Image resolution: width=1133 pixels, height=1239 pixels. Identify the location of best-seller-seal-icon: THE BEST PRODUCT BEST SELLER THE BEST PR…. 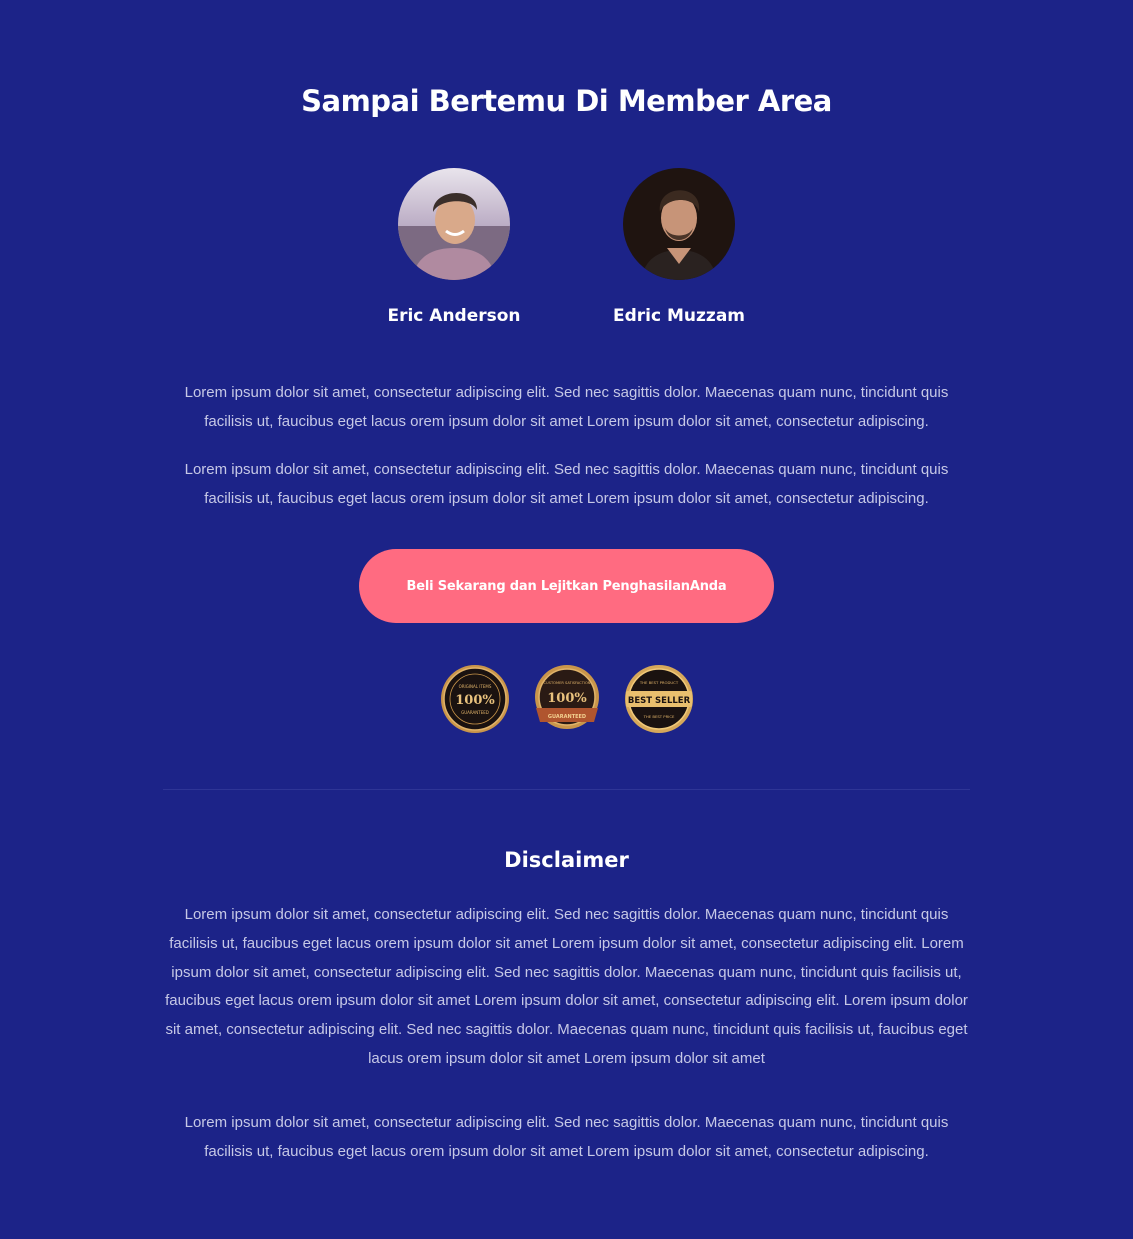
(659, 699).